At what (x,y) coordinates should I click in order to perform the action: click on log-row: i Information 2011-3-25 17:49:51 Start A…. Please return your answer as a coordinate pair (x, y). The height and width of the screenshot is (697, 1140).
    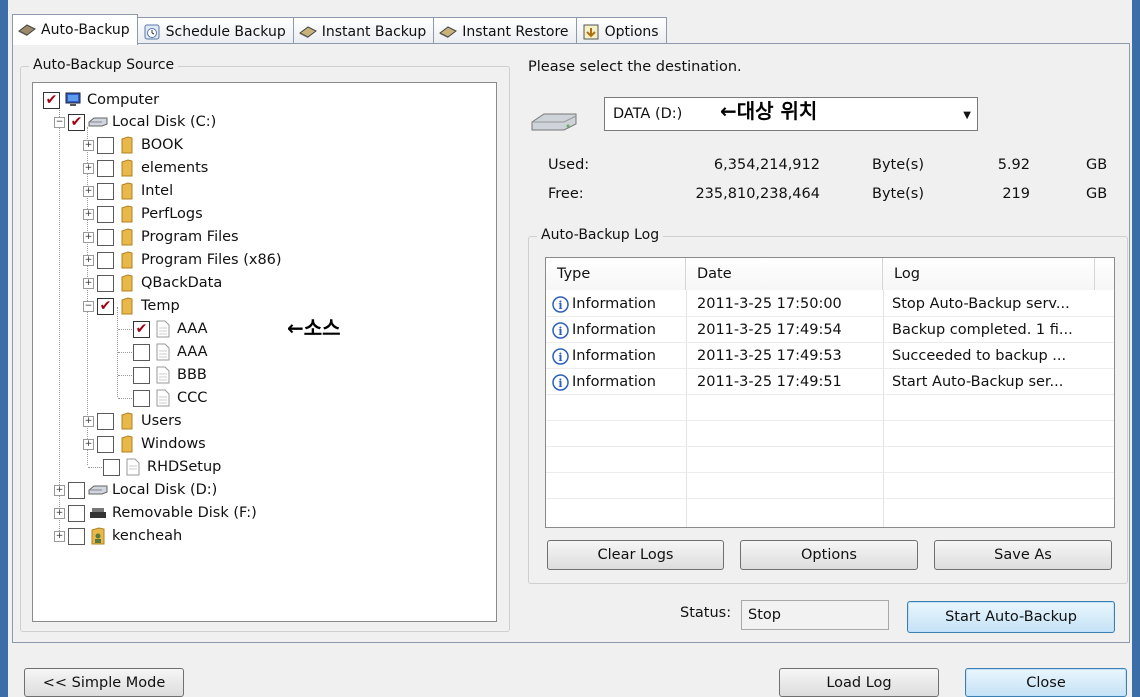
    Looking at the image, I should click on (830, 382).